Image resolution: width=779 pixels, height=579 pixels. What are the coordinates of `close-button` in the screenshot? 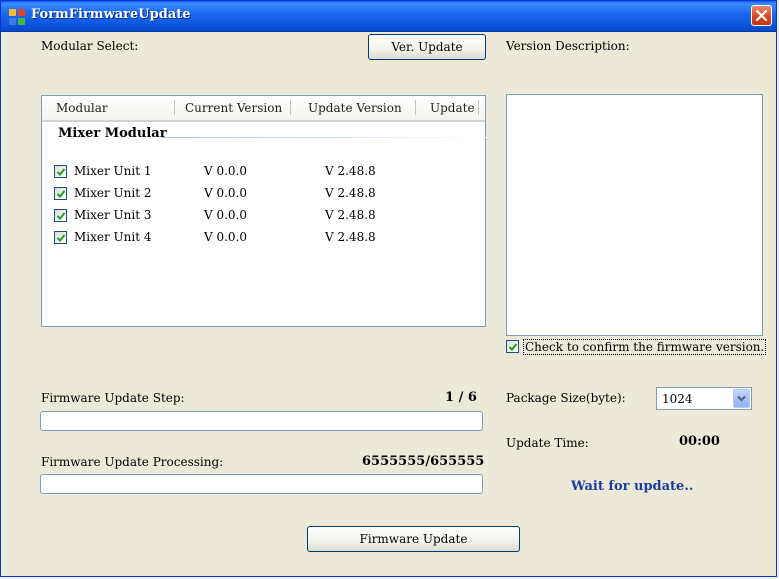 It's located at (761, 15).